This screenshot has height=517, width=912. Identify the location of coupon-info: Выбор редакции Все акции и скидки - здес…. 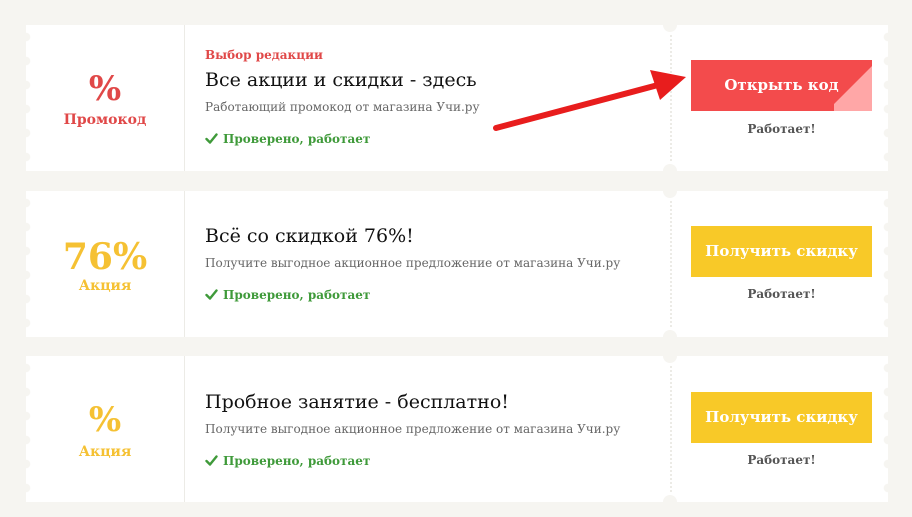
(430, 98).